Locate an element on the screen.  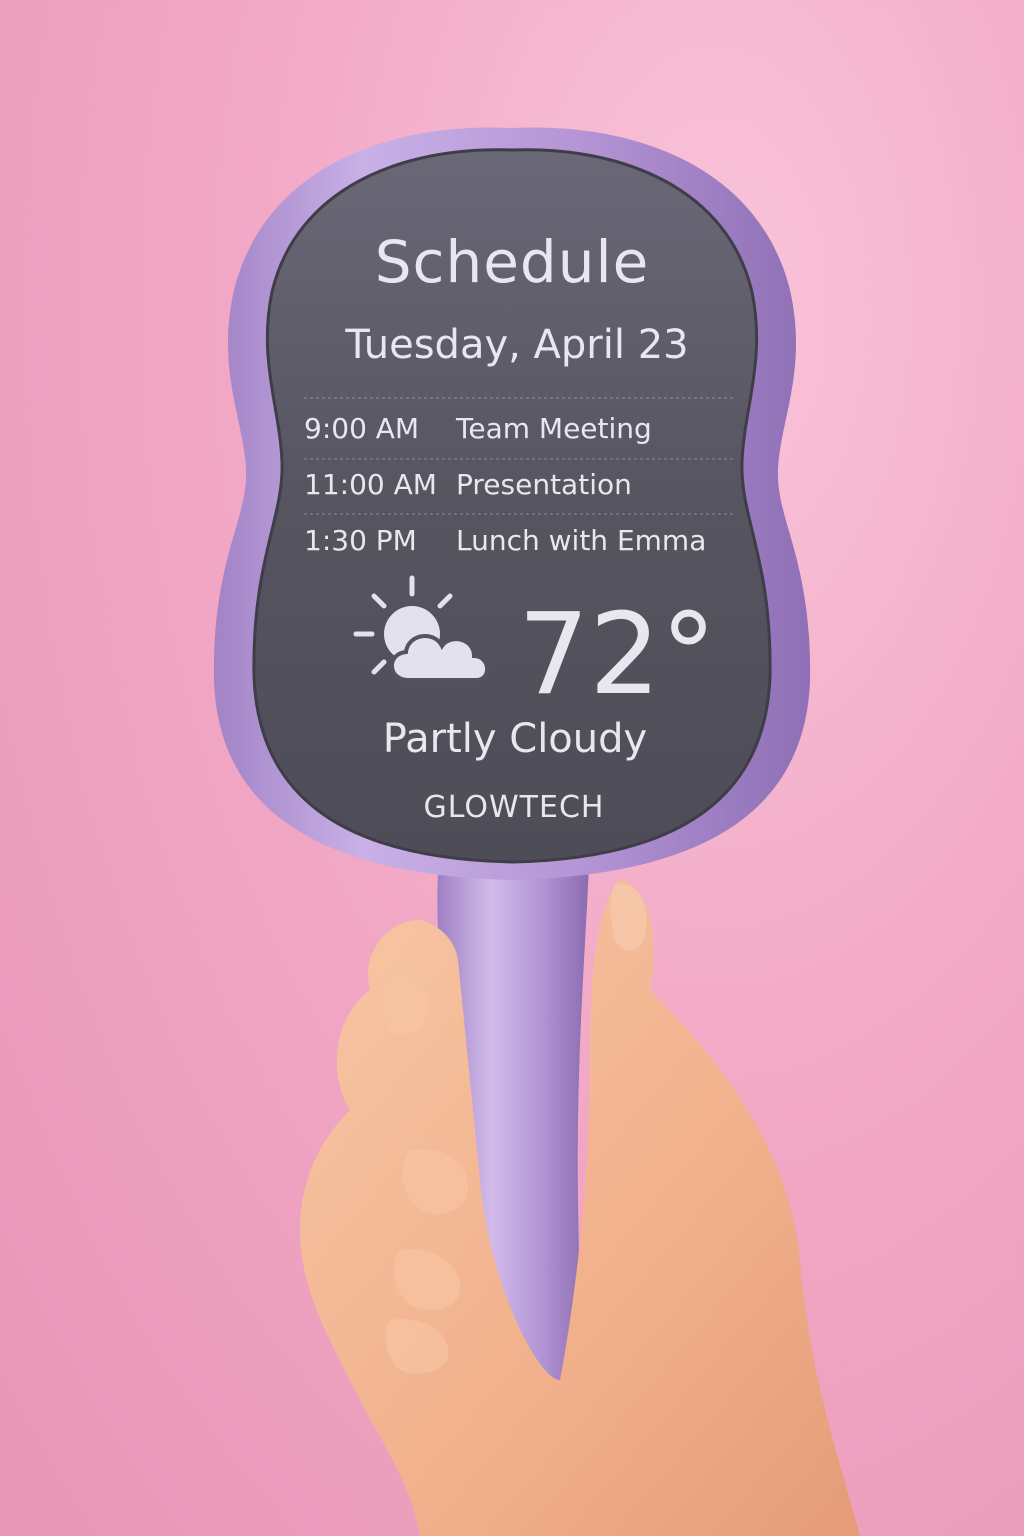
event-name: Presentation is located at coordinates (544, 484).